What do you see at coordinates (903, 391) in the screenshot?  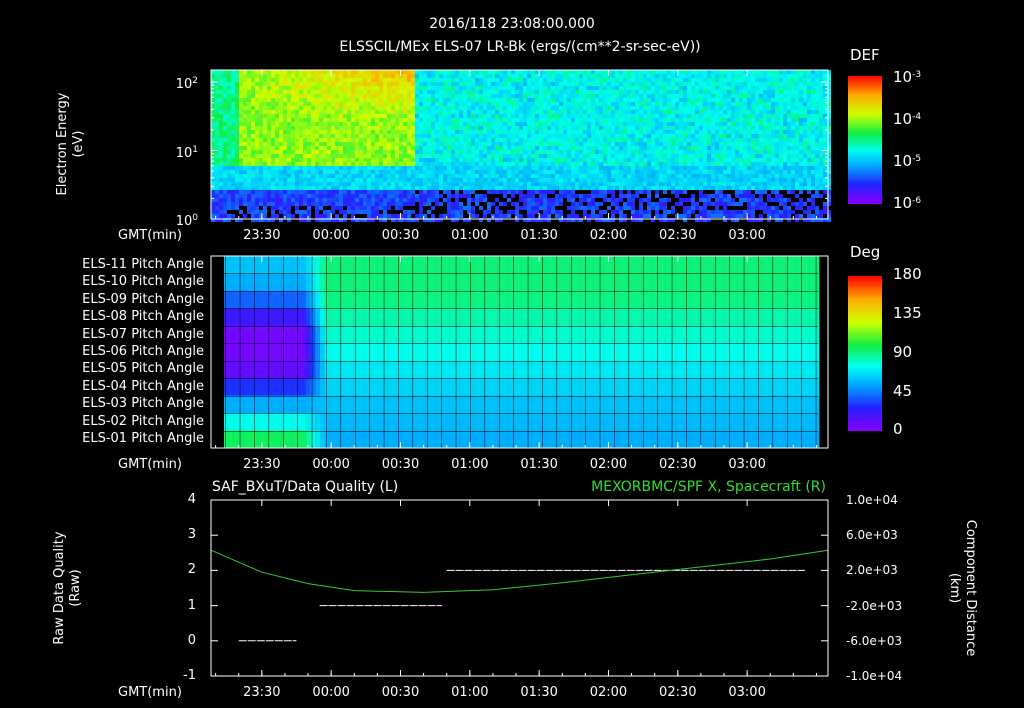 I see `deg-tick-45: 45` at bounding box center [903, 391].